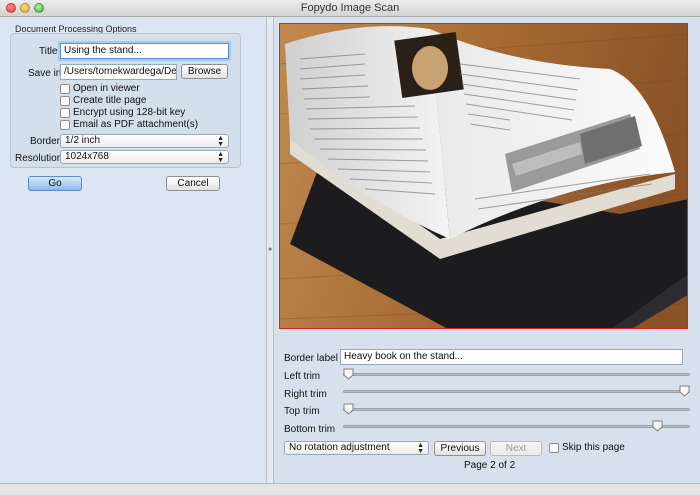 This screenshot has height=495, width=700. What do you see at coordinates (144, 157) in the screenshot?
I see `resolution-select: 1024x768 ▲ ▼` at bounding box center [144, 157].